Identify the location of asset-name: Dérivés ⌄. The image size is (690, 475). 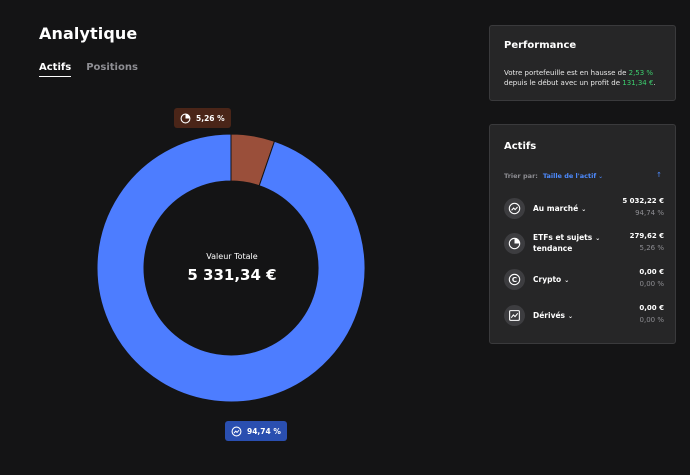
(553, 316).